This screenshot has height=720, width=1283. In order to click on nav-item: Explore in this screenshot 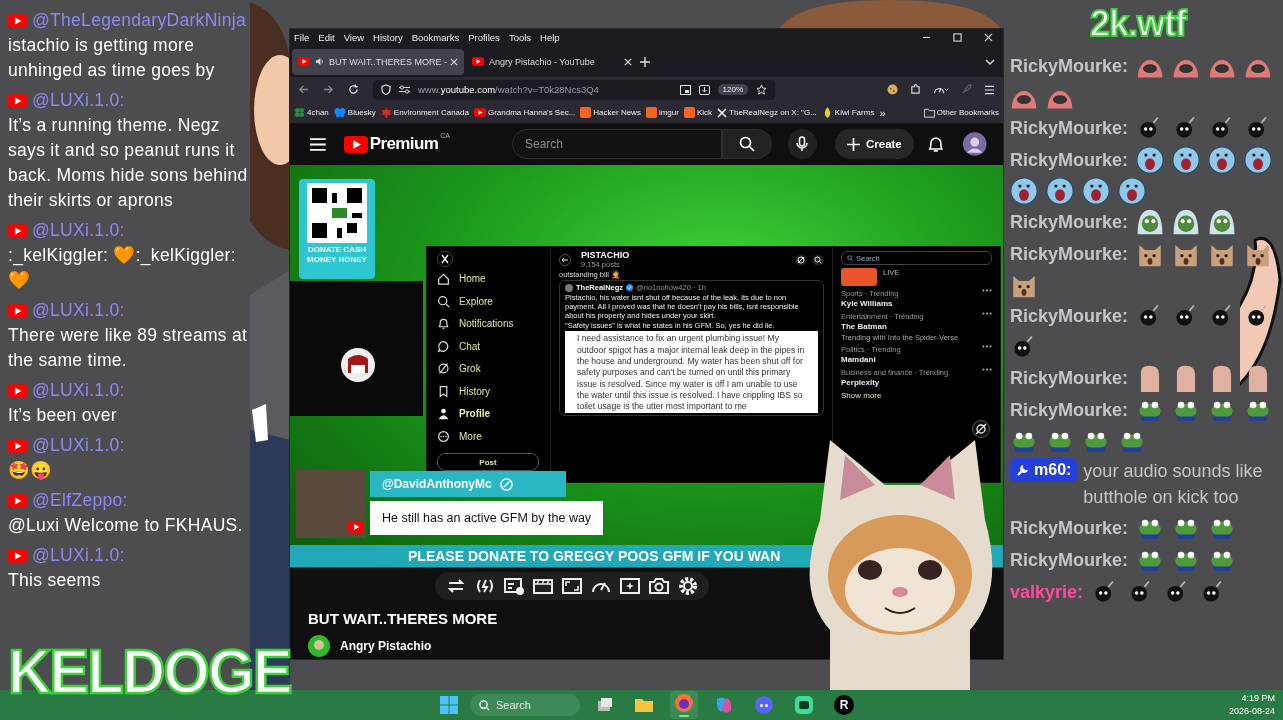, I will do `click(491, 301)`.